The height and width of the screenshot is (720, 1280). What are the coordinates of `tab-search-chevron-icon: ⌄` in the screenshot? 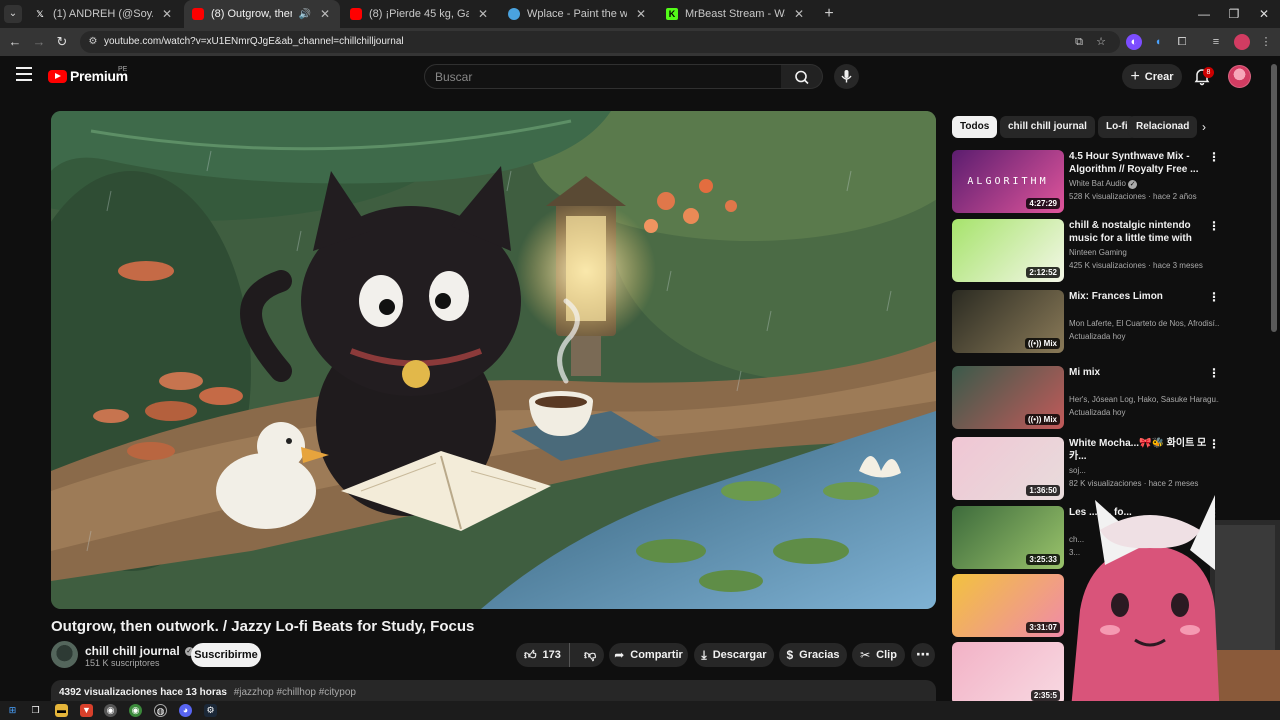 It's located at (13, 14).